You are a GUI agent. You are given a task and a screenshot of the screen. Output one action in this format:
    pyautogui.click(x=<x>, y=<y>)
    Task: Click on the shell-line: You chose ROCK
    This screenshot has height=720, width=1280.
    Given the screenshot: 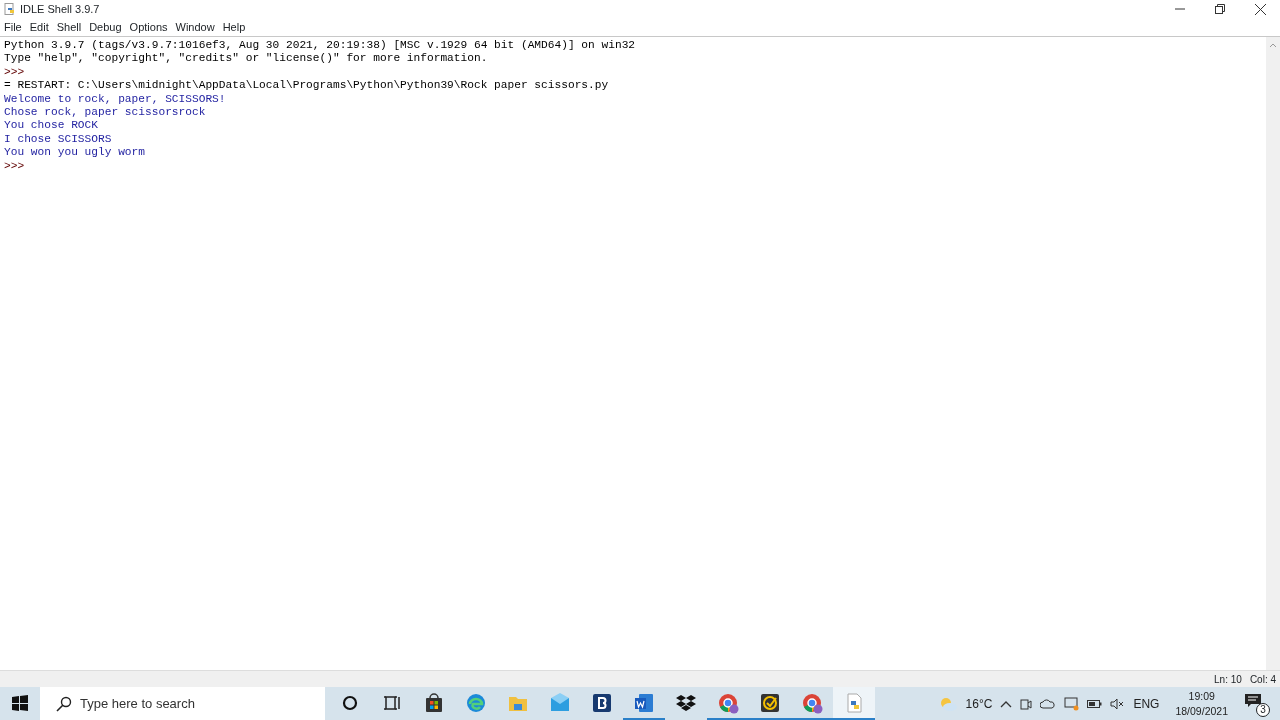 What is the action you would take?
    pyautogui.click(x=51, y=126)
    